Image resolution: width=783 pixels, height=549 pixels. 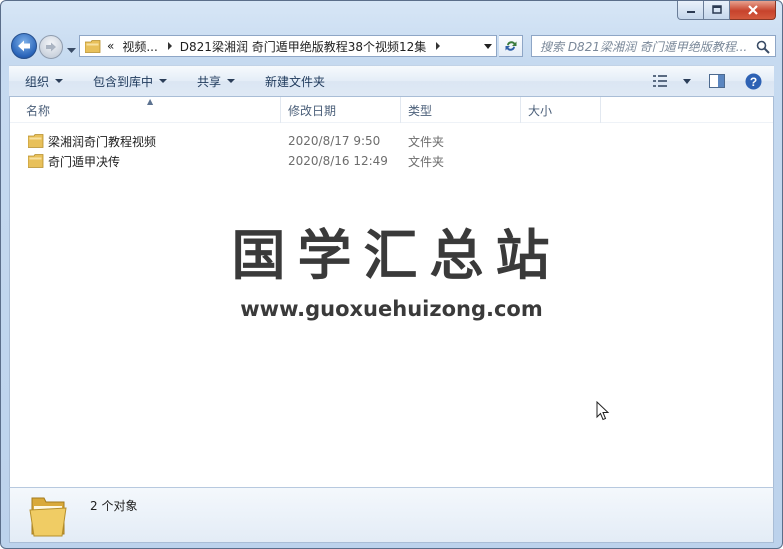 I want to click on change-view-dropdown, so click(x=687, y=81).